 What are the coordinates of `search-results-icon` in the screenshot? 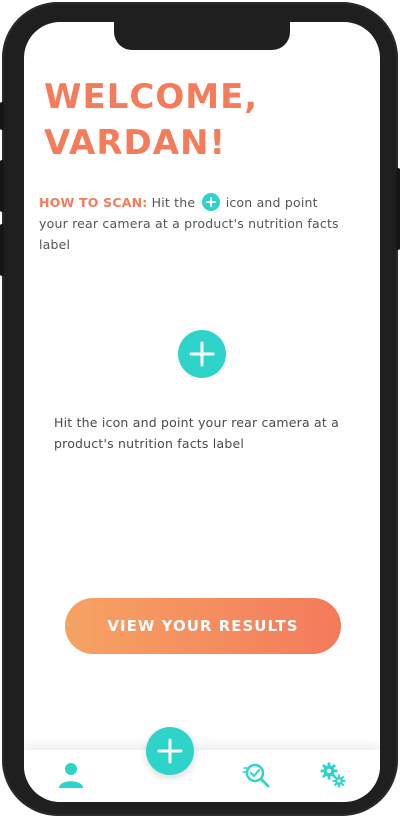 It's located at (256, 775).